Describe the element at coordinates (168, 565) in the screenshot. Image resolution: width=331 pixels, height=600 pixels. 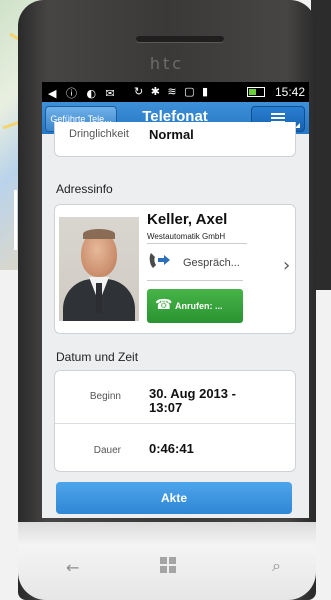
I see `windows-key-icon` at that location.